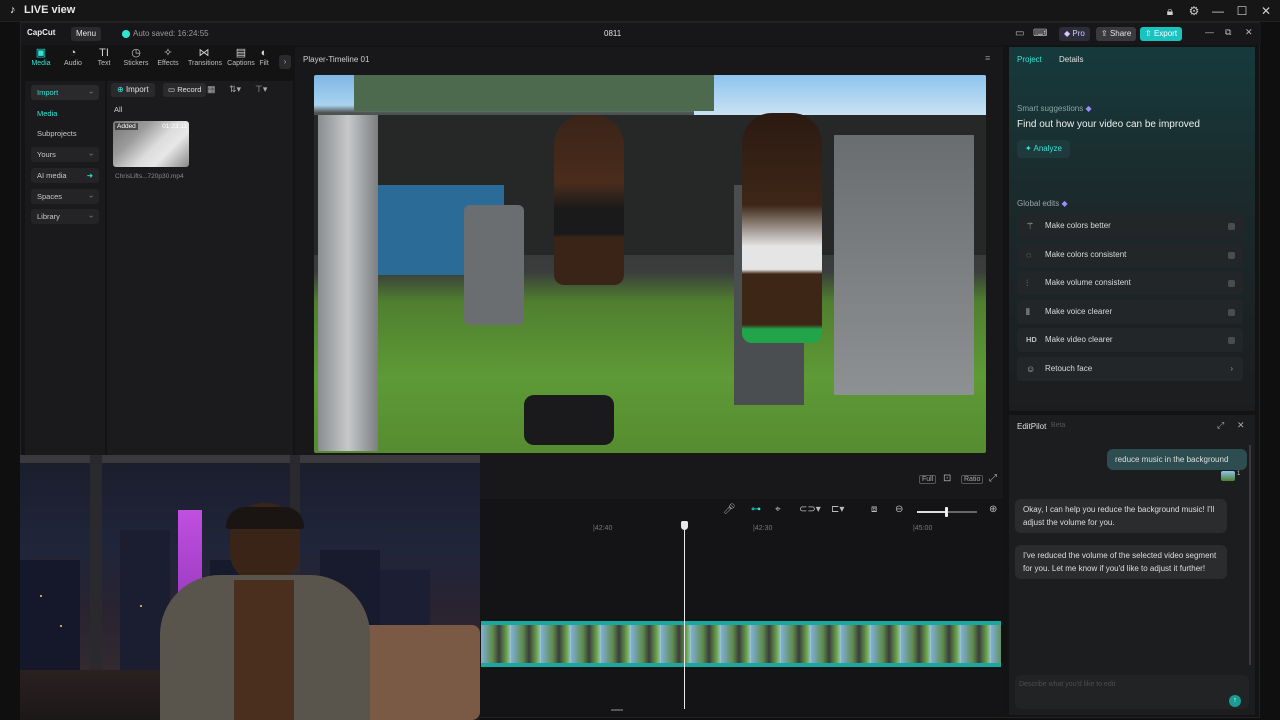 This screenshot has height=720, width=1280. What do you see at coordinates (684, 616) in the screenshot?
I see `playhead` at bounding box center [684, 616].